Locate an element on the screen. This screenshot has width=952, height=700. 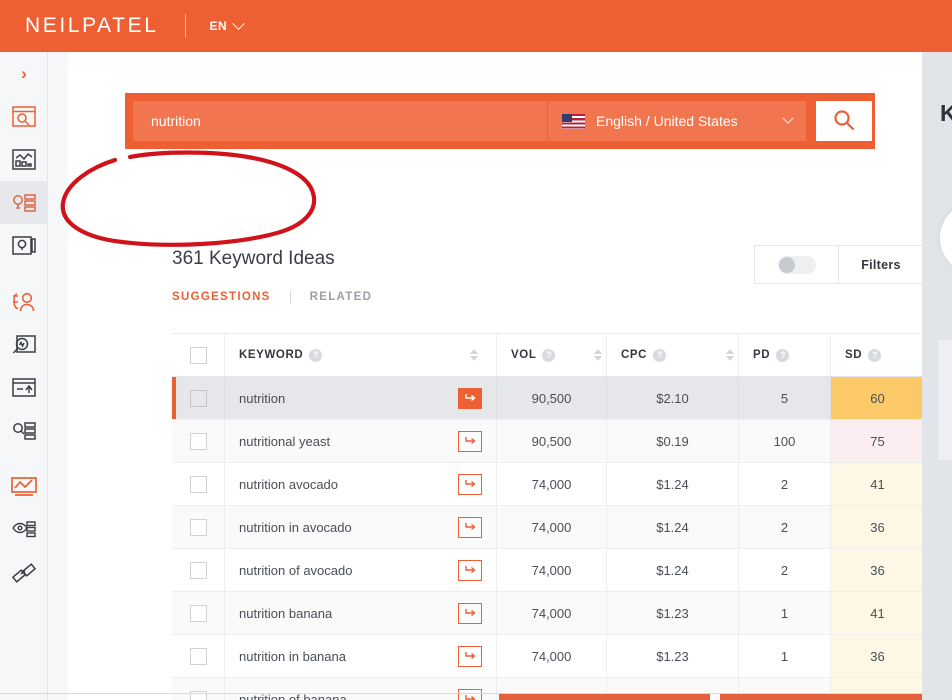
header-cell-vol: VOL ? is located at coordinates (552, 355).